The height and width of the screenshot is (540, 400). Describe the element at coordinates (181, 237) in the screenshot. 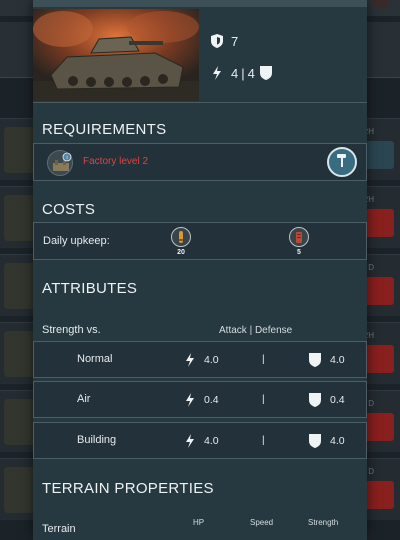

I see `ammo-icon` at that location.